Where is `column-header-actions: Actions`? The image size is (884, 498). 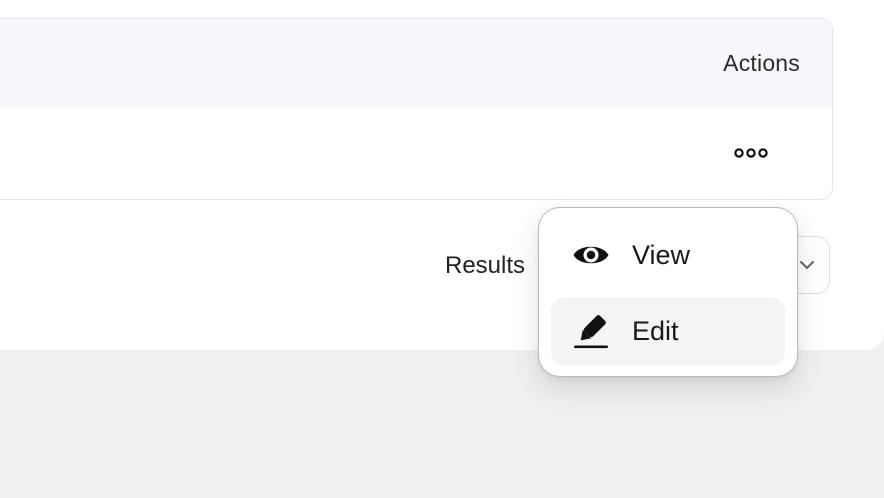 column-header-actions: Actions is located at coordinates (761, 63).